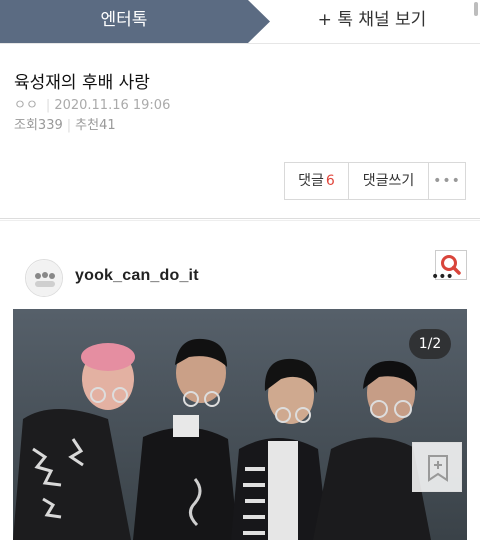  What do you see at coordinates (389, 181) in the screenshot?
I see `write-comment-button: 댓글쓰기` at bounding box center [389, 181].